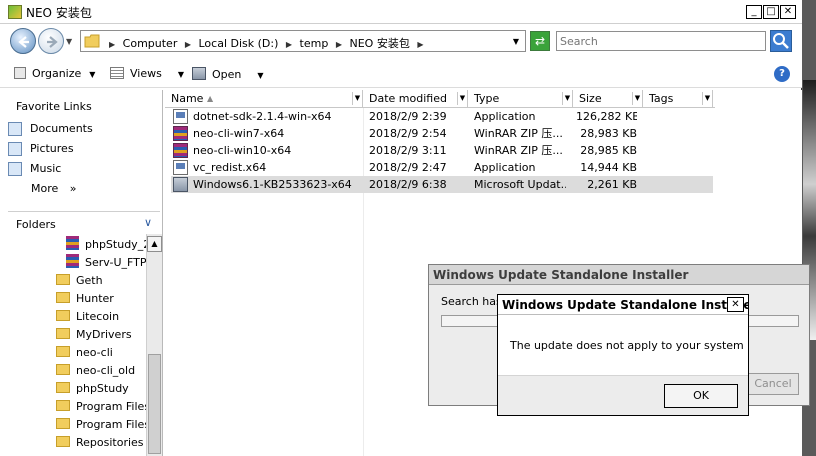  What do you see at coordinates (623, 395) in the screenshot?
I see `message-box-footer: OK` at bounding box center [623, 395].